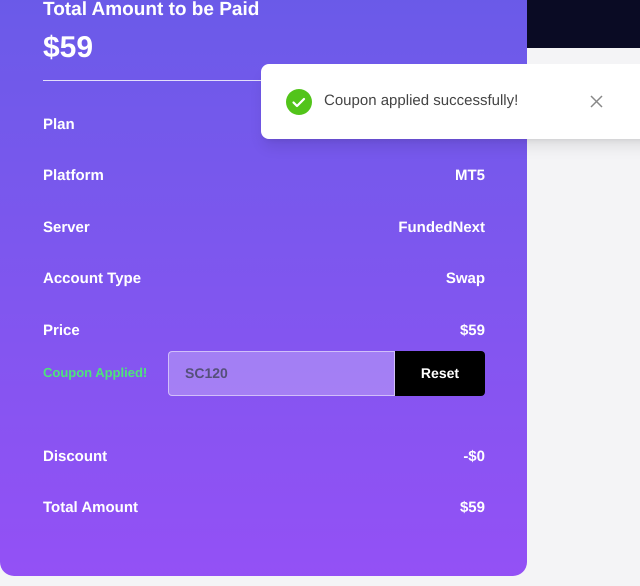 Image resolution: width=640 pixels, height=586 pixels. What do you see at coordinates (59, 124) in the screenshot?
I see `row-label: Plan` at bounding box center [59, 124].